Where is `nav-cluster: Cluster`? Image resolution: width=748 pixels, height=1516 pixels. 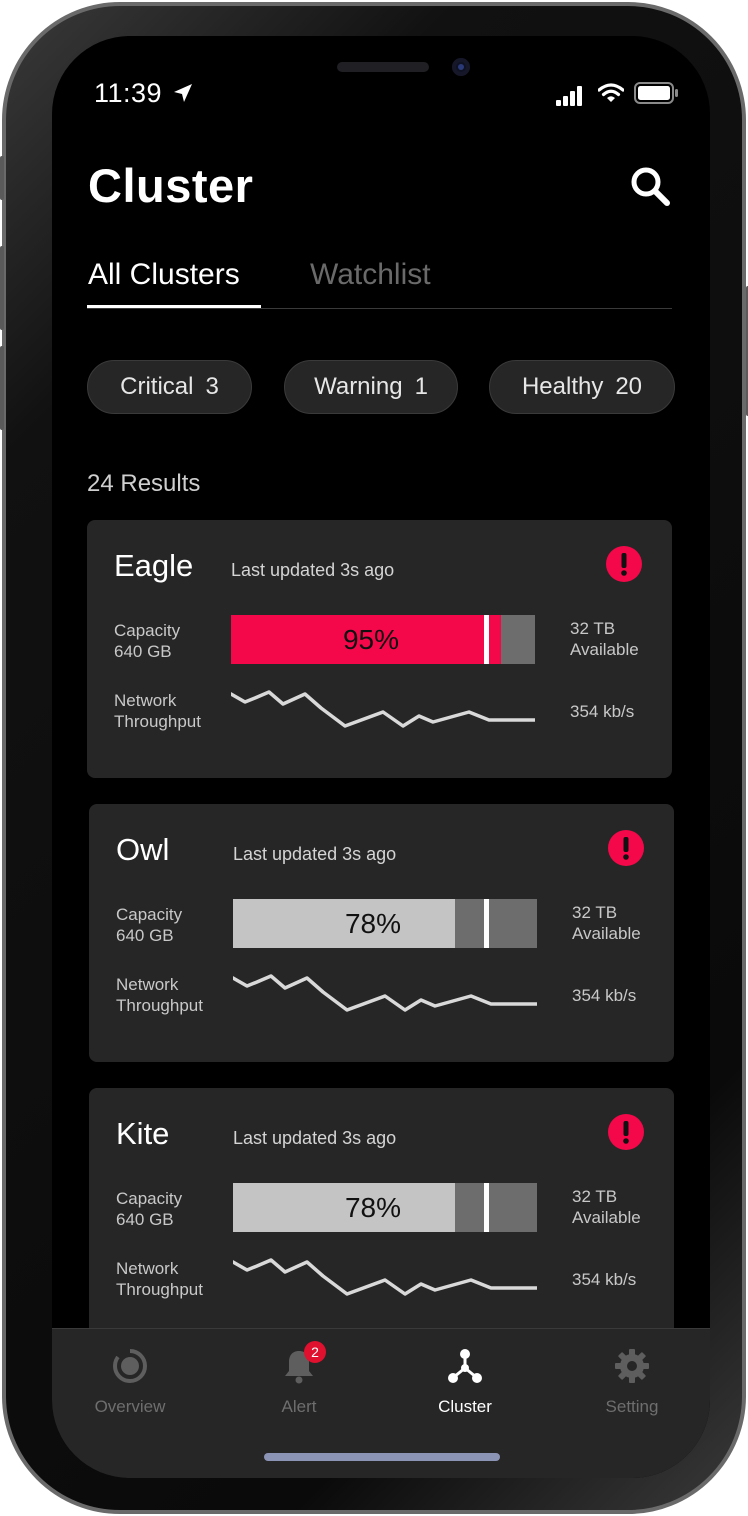 nav-cluster: Cluster is located at coordinates (465, 1379).